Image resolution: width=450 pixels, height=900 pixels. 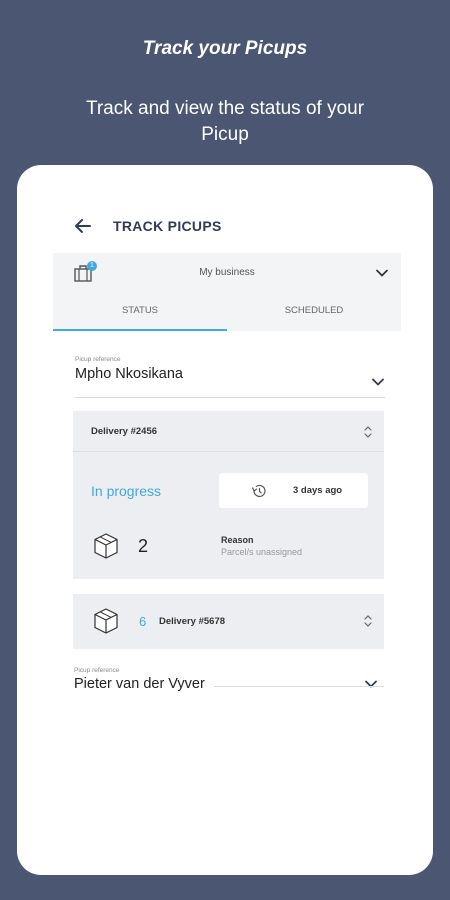 What do you see at coordinates (140, 312) in the screenshot?
I see `tab-status: STATUS` at bounding box center [140, 312].